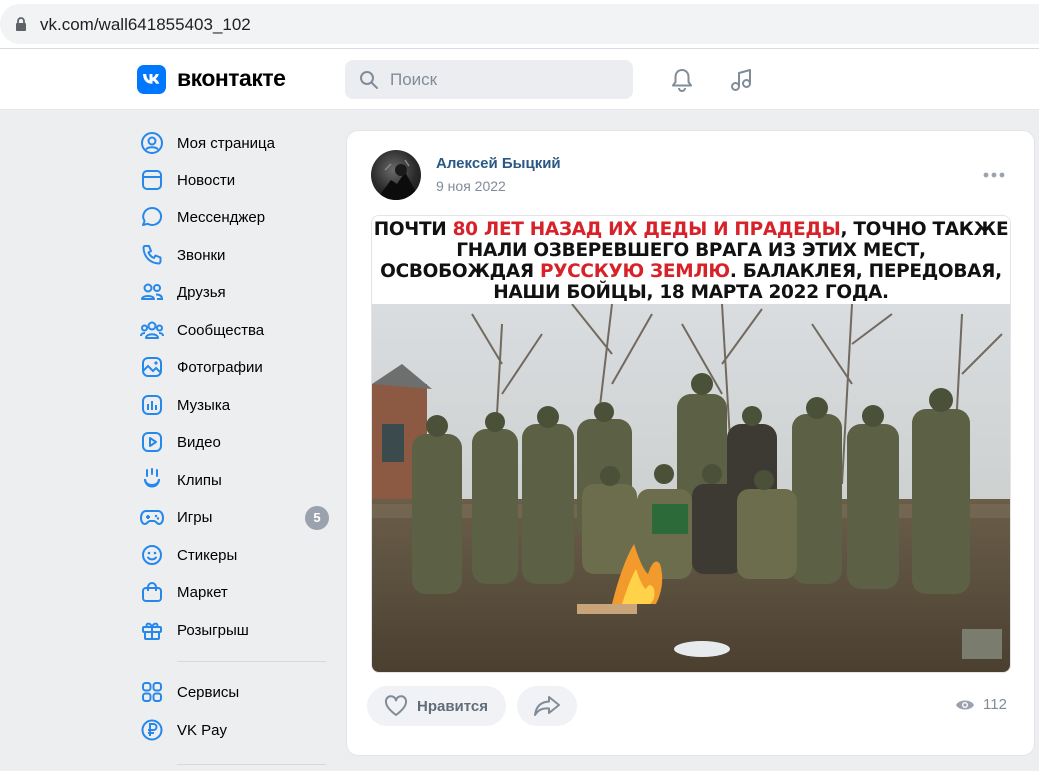  I want to click on nav-item-video: Видео, so click(237, 442).